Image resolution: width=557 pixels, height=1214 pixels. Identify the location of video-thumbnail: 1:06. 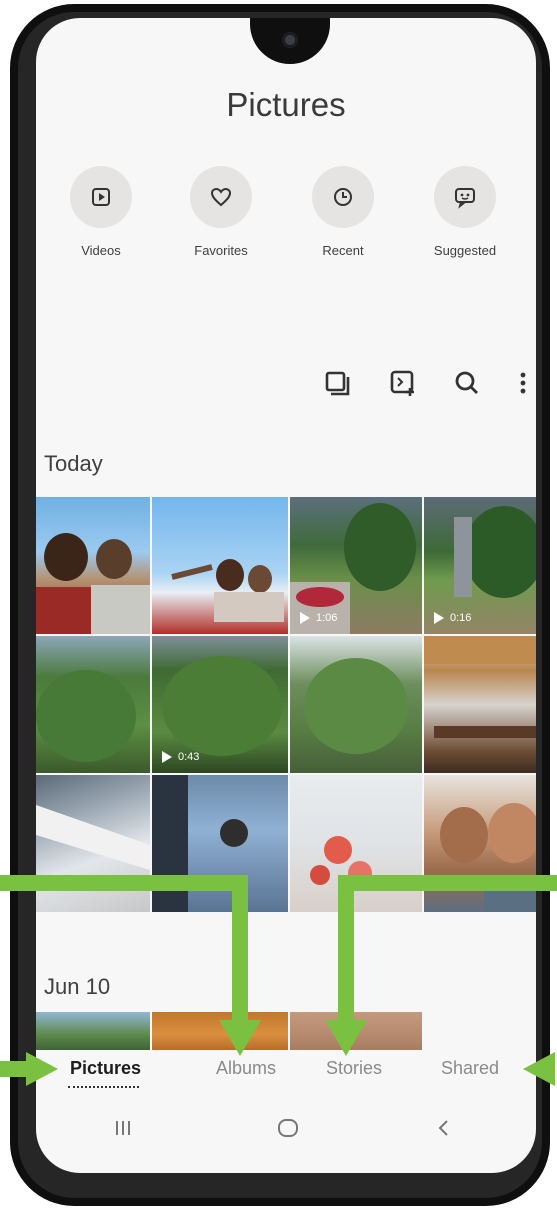
(356, 565).